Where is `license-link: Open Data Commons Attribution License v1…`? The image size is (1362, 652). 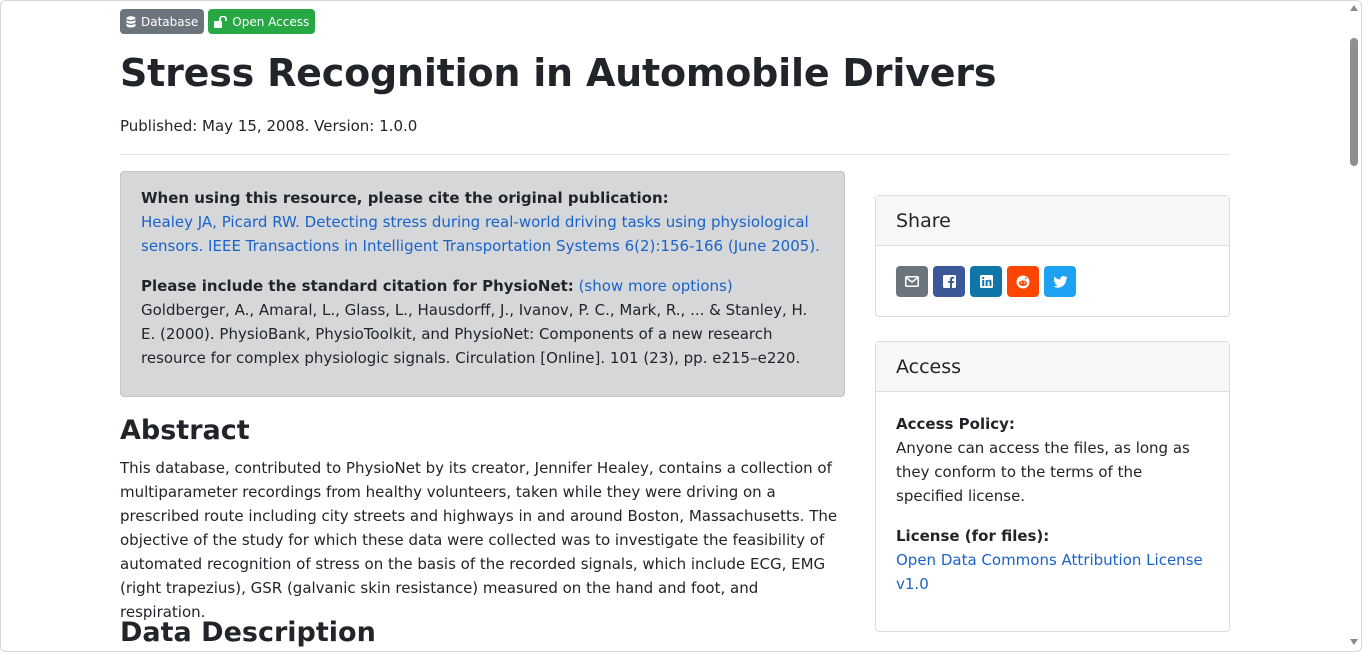
license-link: Open Data Commons Attribution License v1… is located at coordinates (1049, 572).